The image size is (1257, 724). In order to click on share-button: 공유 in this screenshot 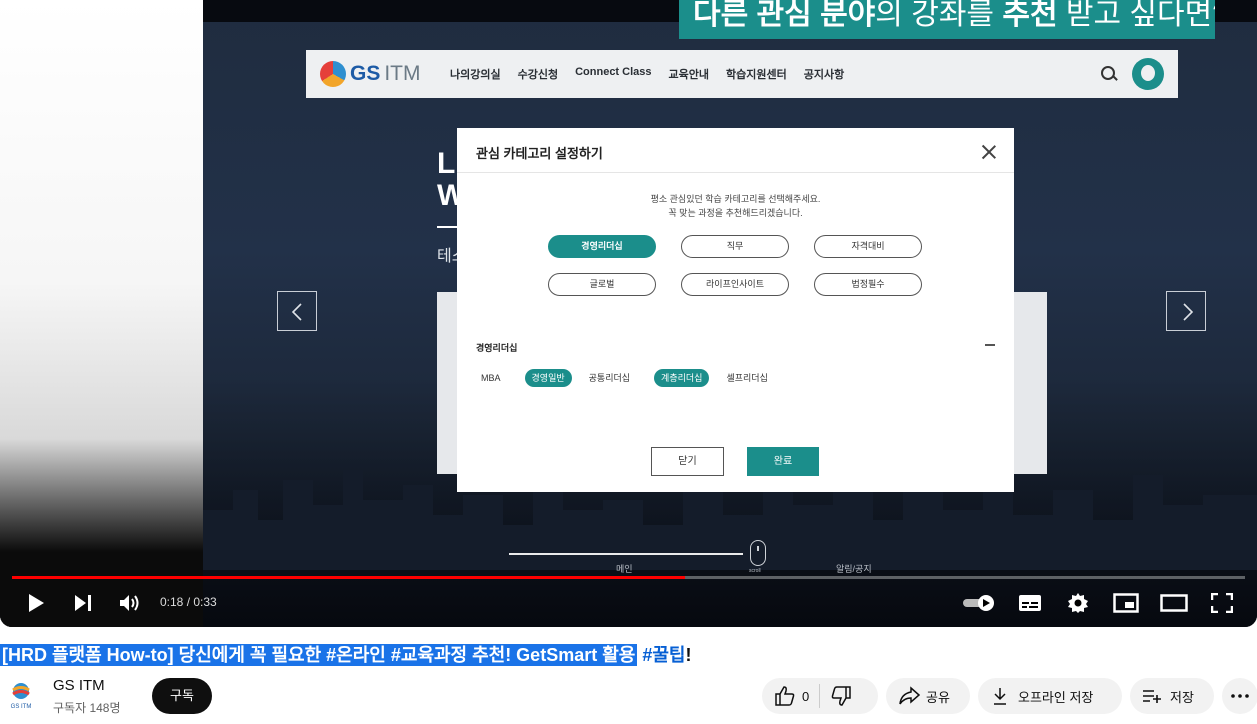, I will do `click(928, 696)`.